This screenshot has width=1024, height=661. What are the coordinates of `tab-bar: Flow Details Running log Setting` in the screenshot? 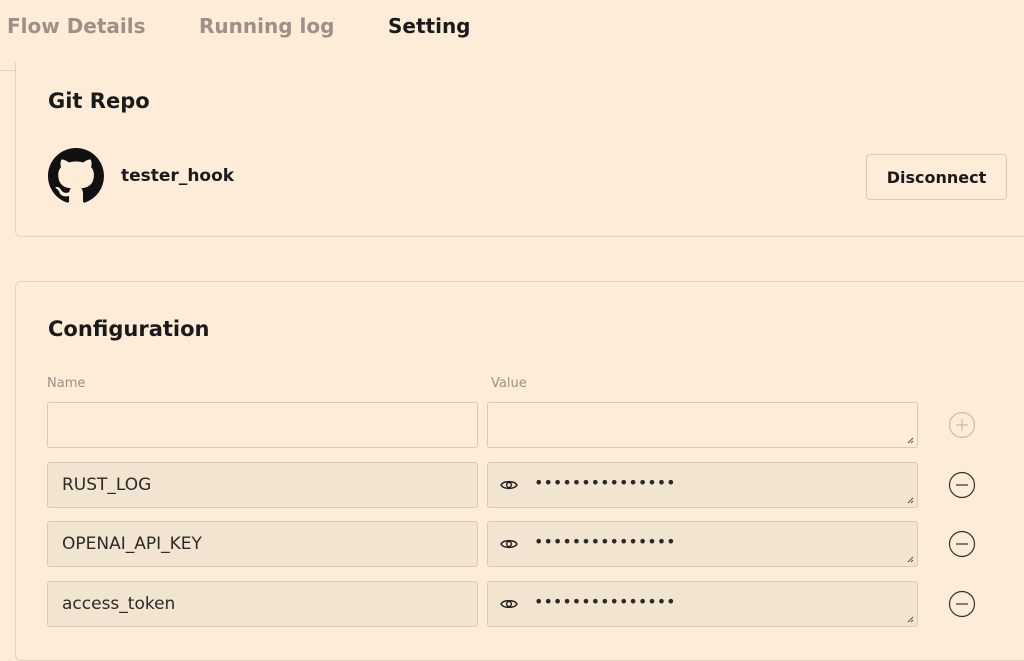 It's located at (512, 35).